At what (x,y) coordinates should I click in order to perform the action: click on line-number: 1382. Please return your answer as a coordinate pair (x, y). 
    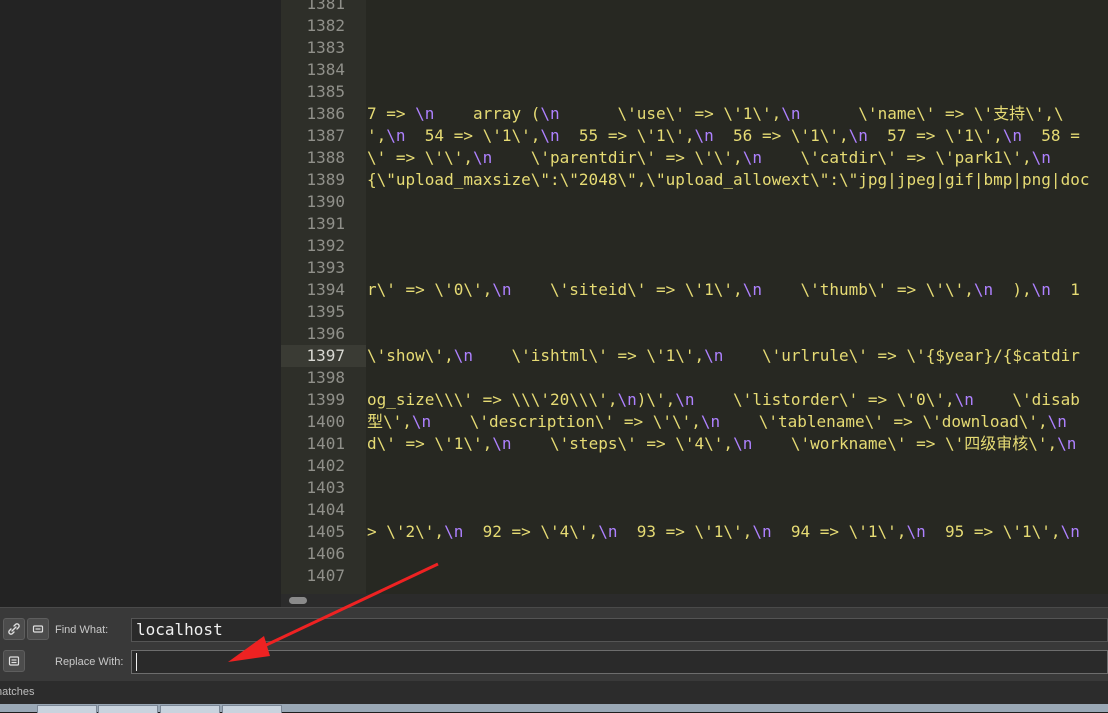
    Looking at the image, I should click on (325, 25).